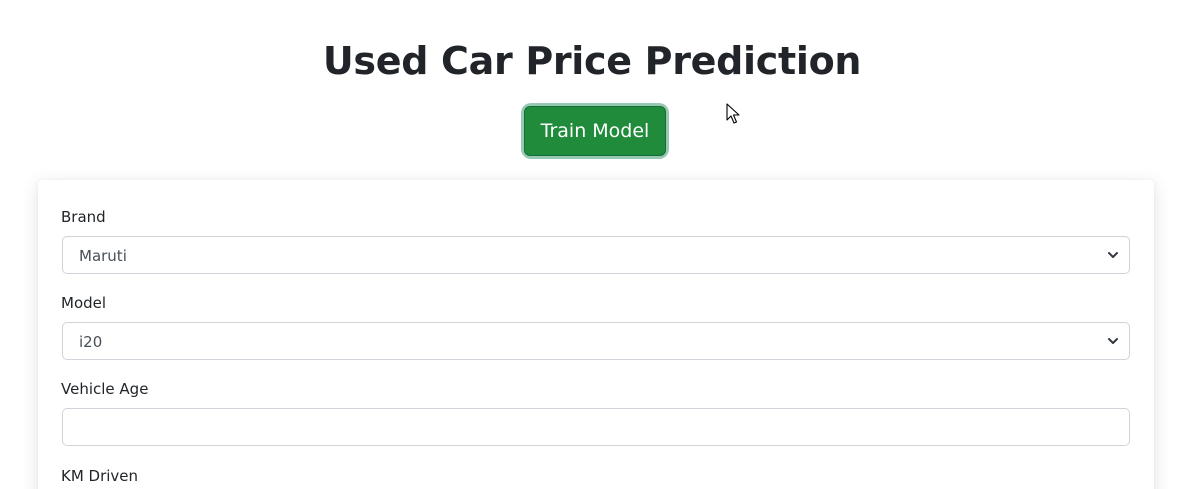 The image size is (1184, 489). Describe the element at coordinates (103, 256) in the screenshot. I see `brand-selected-value: Maruti` at that location.